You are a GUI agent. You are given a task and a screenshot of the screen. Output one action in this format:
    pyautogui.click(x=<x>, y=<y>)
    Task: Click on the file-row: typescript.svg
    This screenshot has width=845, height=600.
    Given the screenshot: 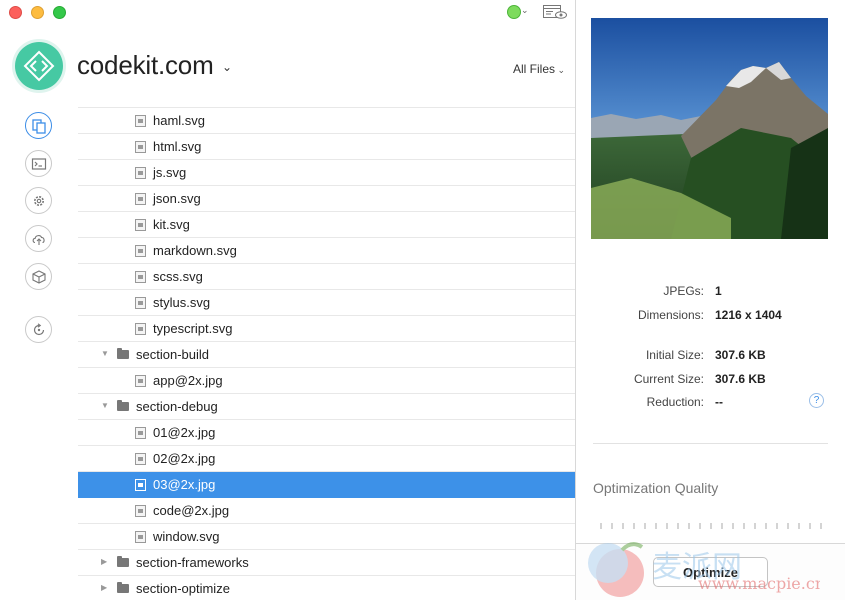 What is the action you would take?
    pyautogui.click(x=326, y=329)
    